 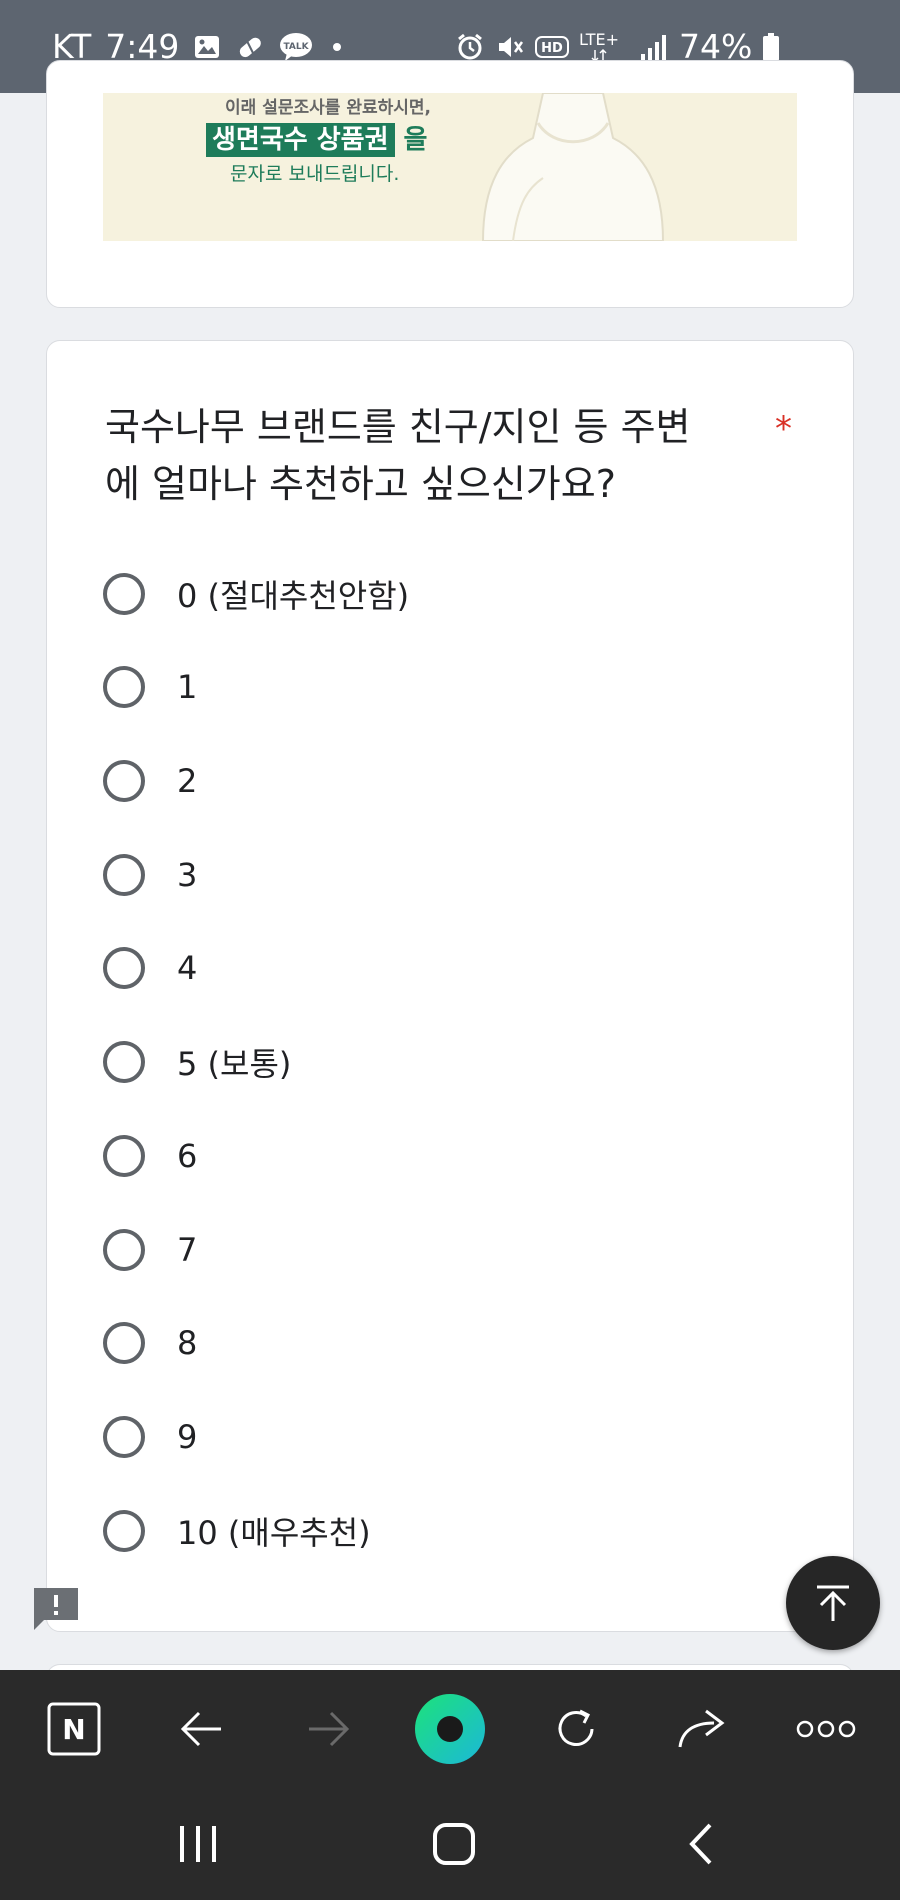 I want to click on radio-option: 9, so click(x=423, y=1437).